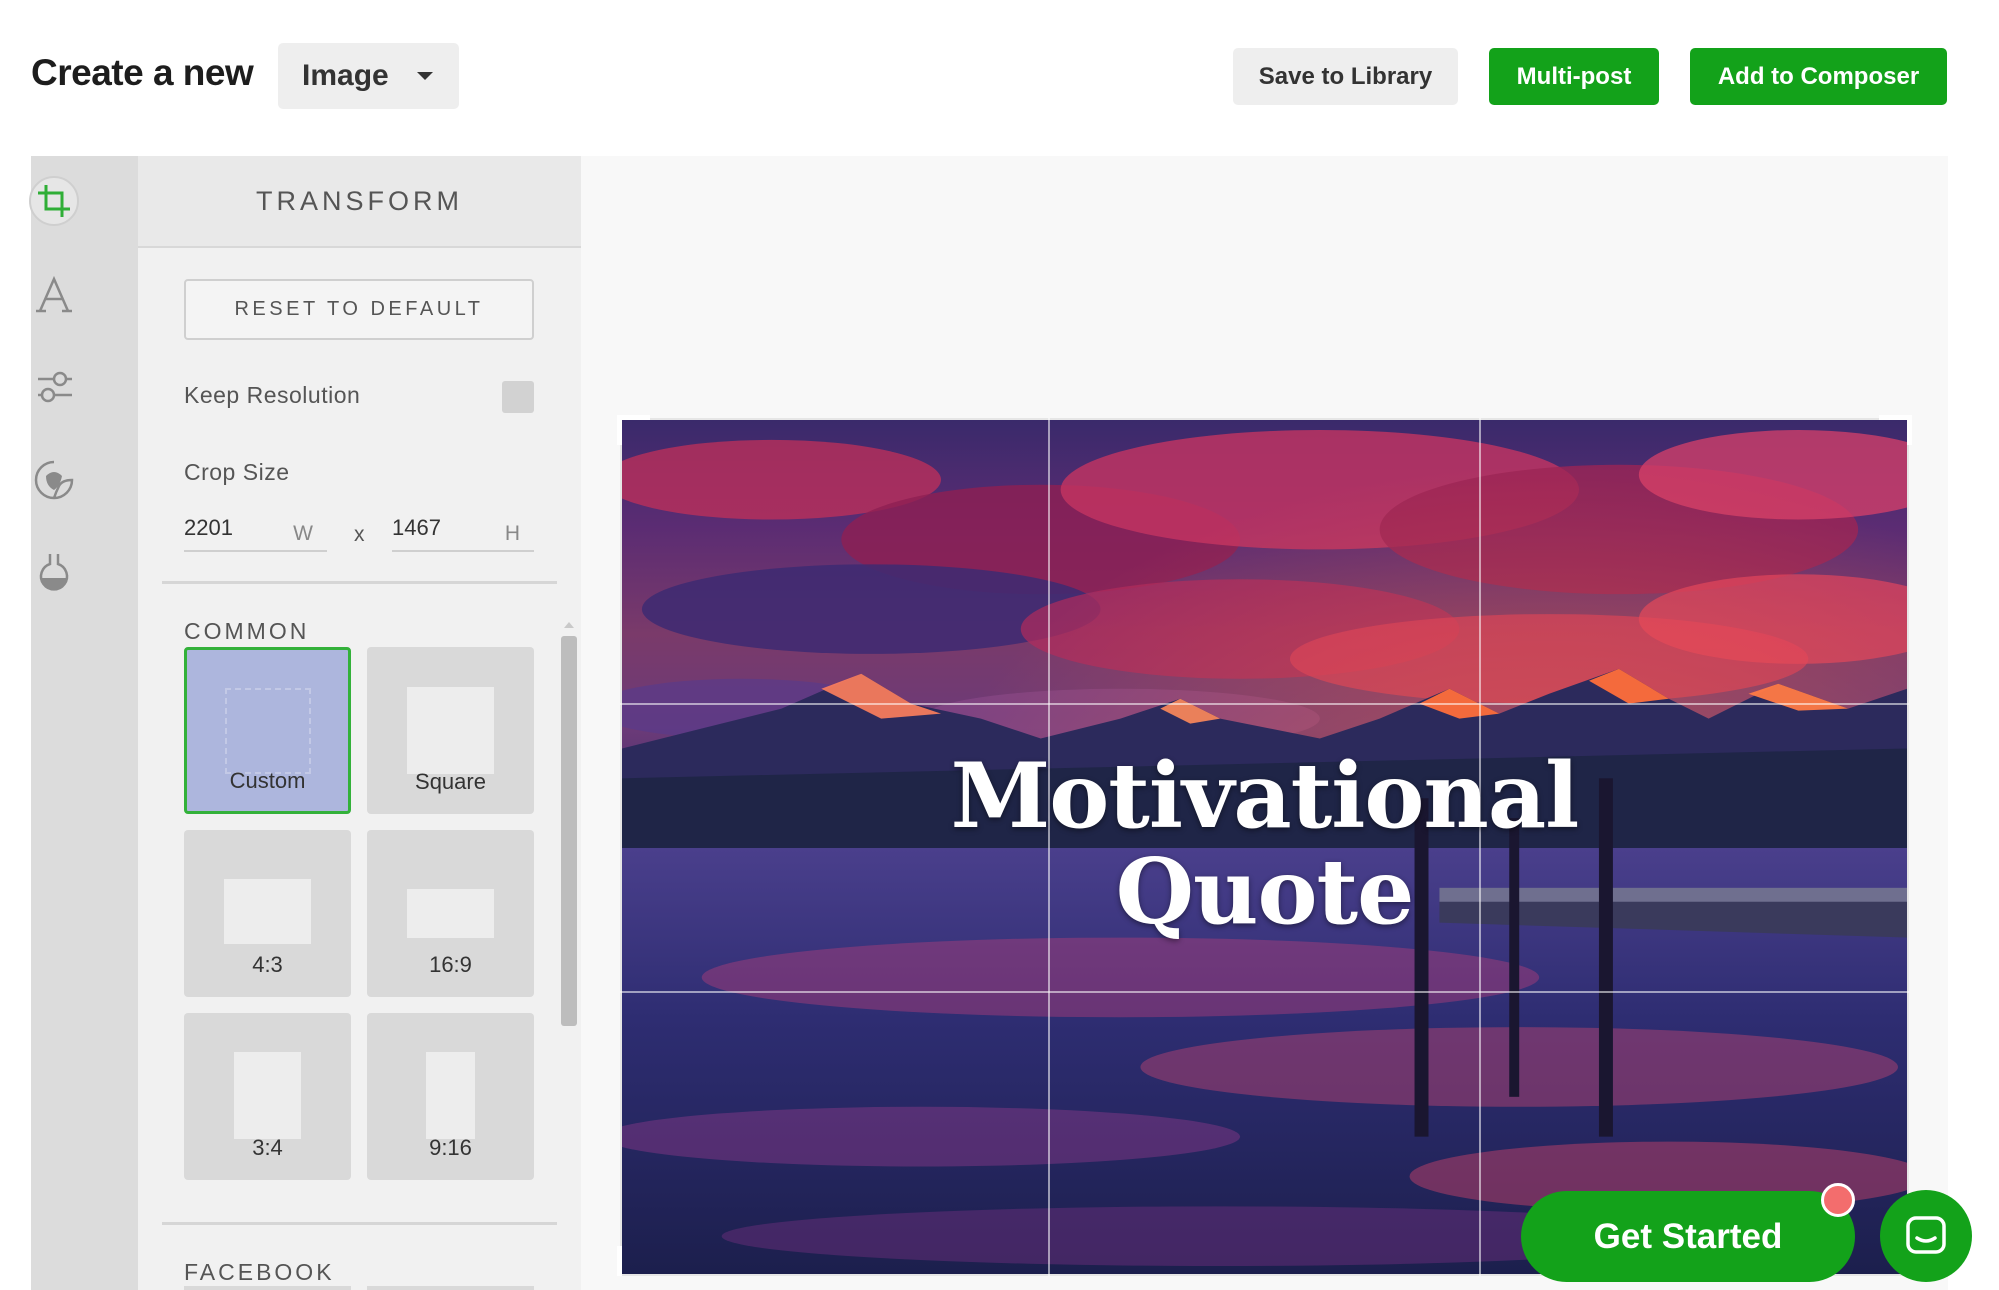  I want to click on content-type-dropdown: Image, so click(368, 76).